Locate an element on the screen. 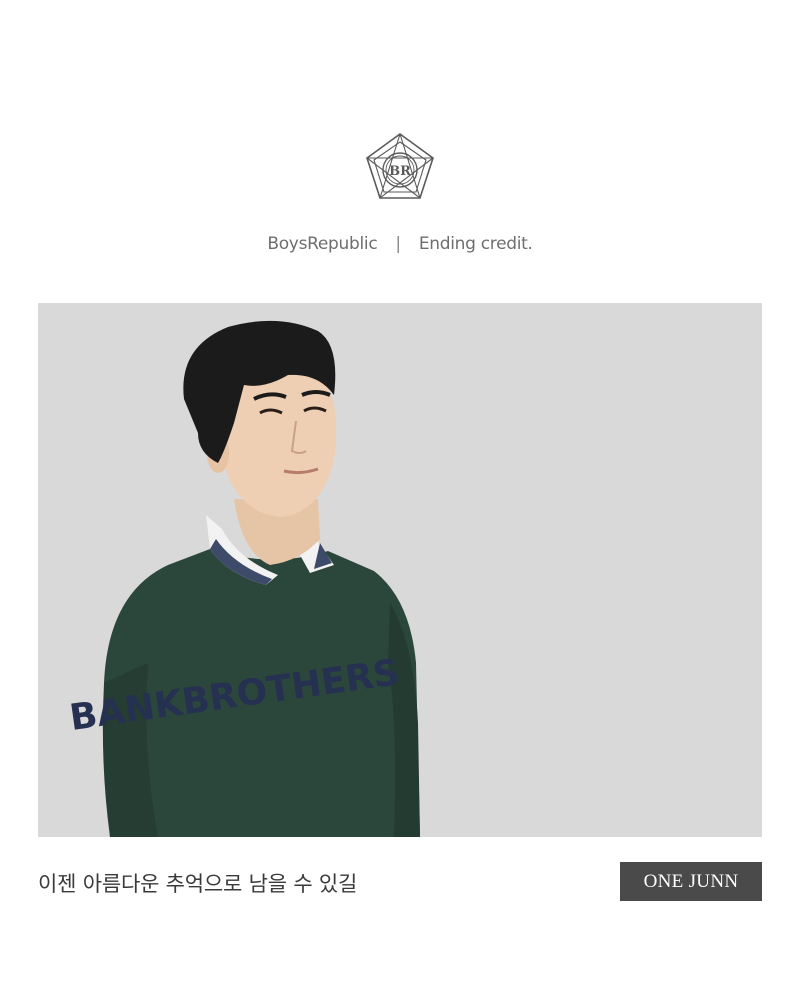 This screenshot has height=1000, width=800. ending-credit-subtitle: Ending credit. is located at coordinates (475, 244).